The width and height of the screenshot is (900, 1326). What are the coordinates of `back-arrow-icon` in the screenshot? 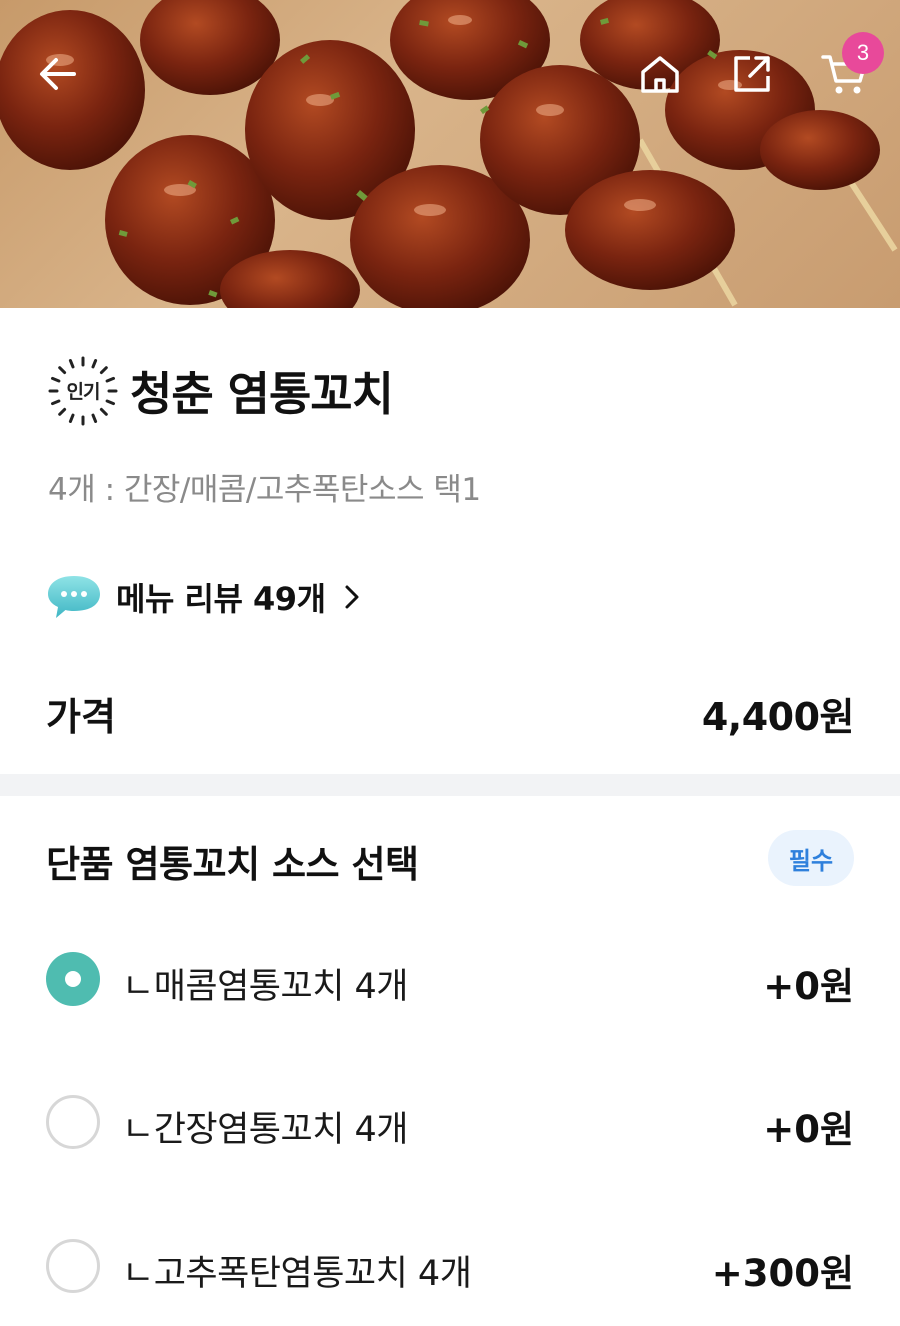 It's located at (58, 74).